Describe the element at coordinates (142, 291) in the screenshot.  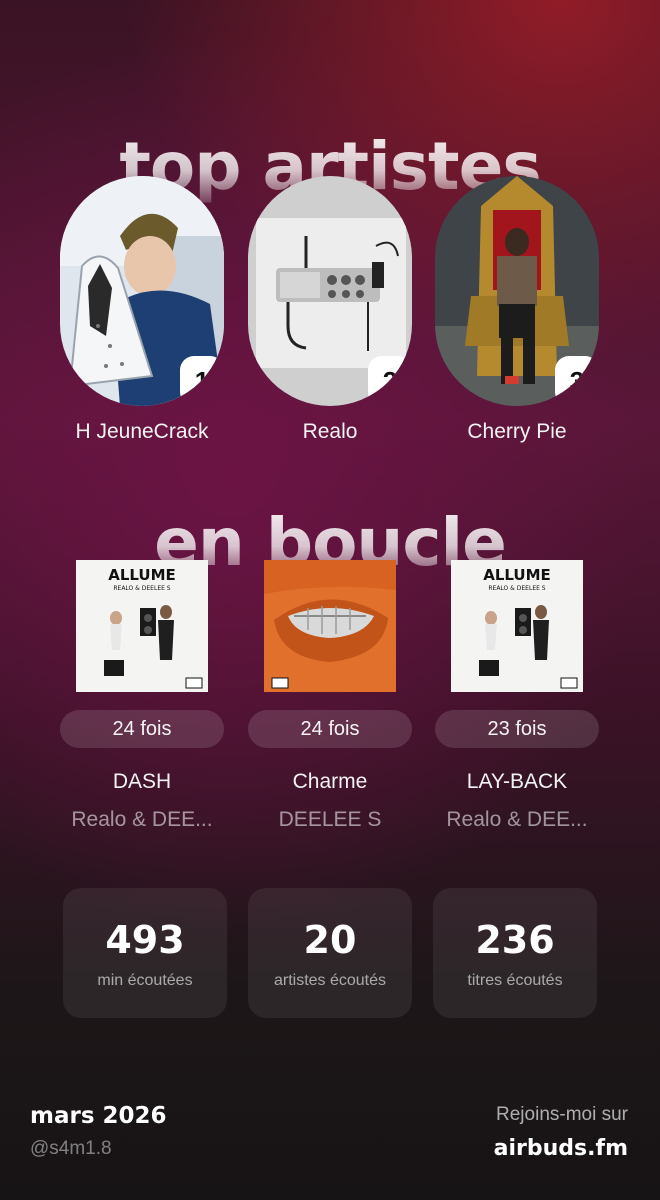
I see `artist-photo: 1` at that location.